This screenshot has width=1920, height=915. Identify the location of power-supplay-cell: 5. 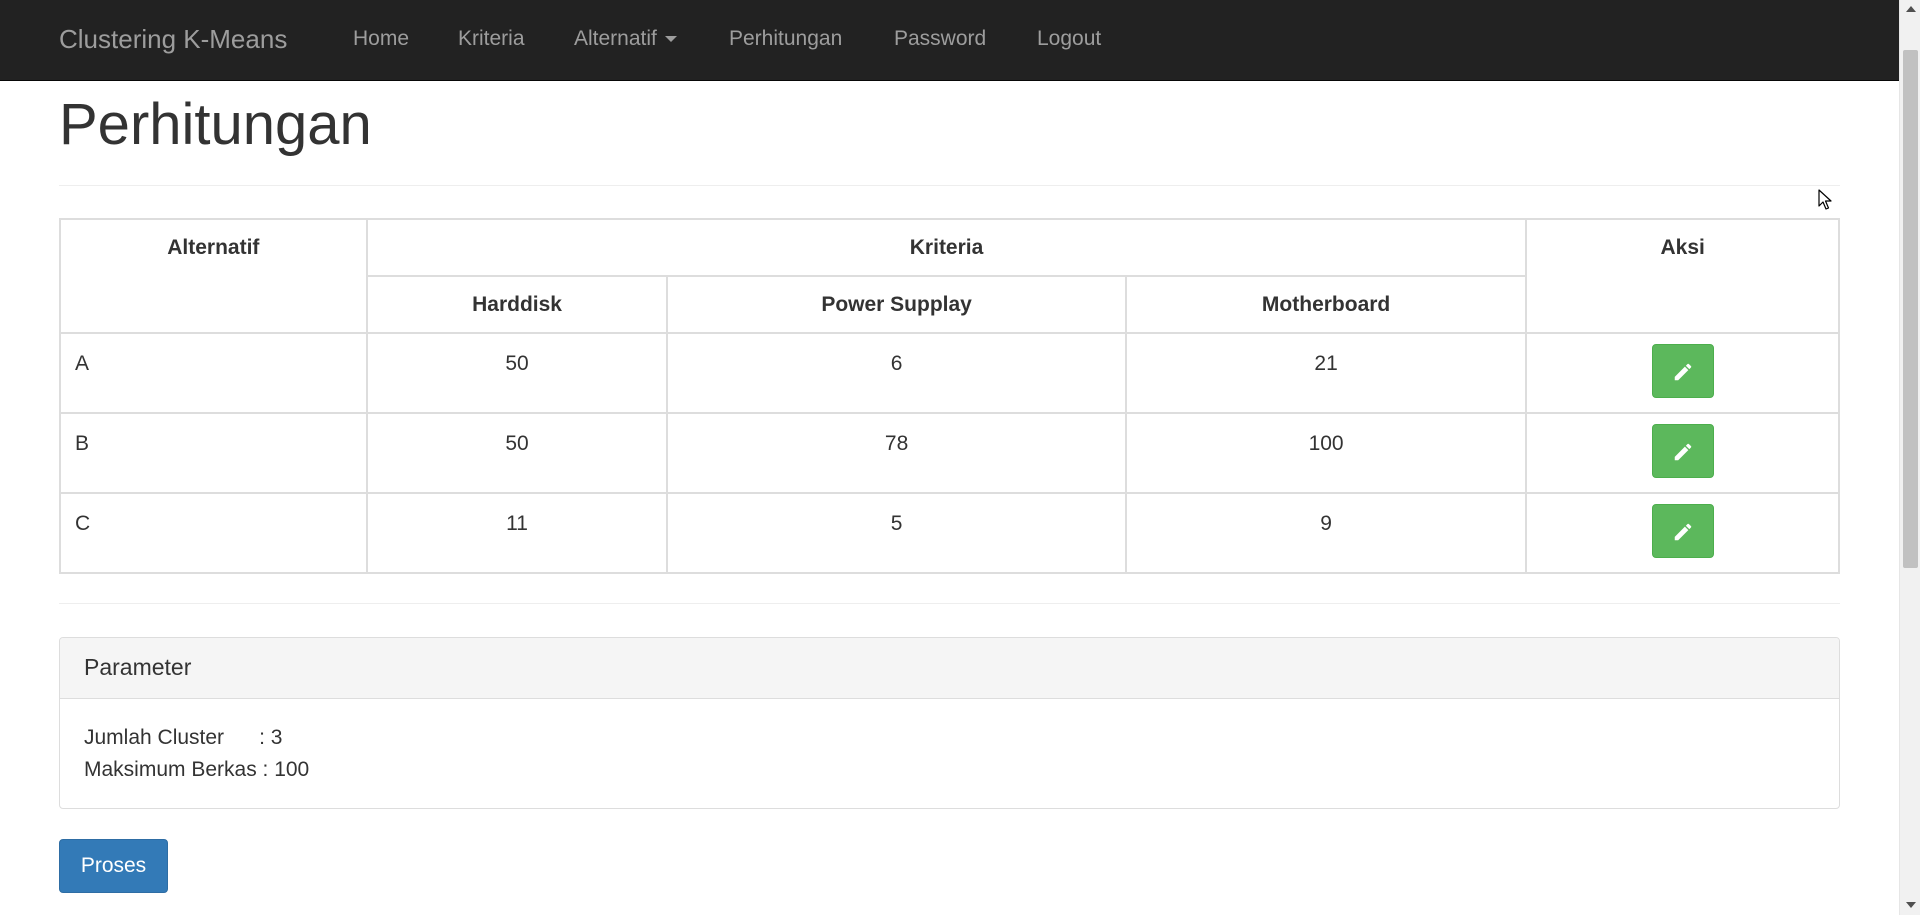
(896, 533).